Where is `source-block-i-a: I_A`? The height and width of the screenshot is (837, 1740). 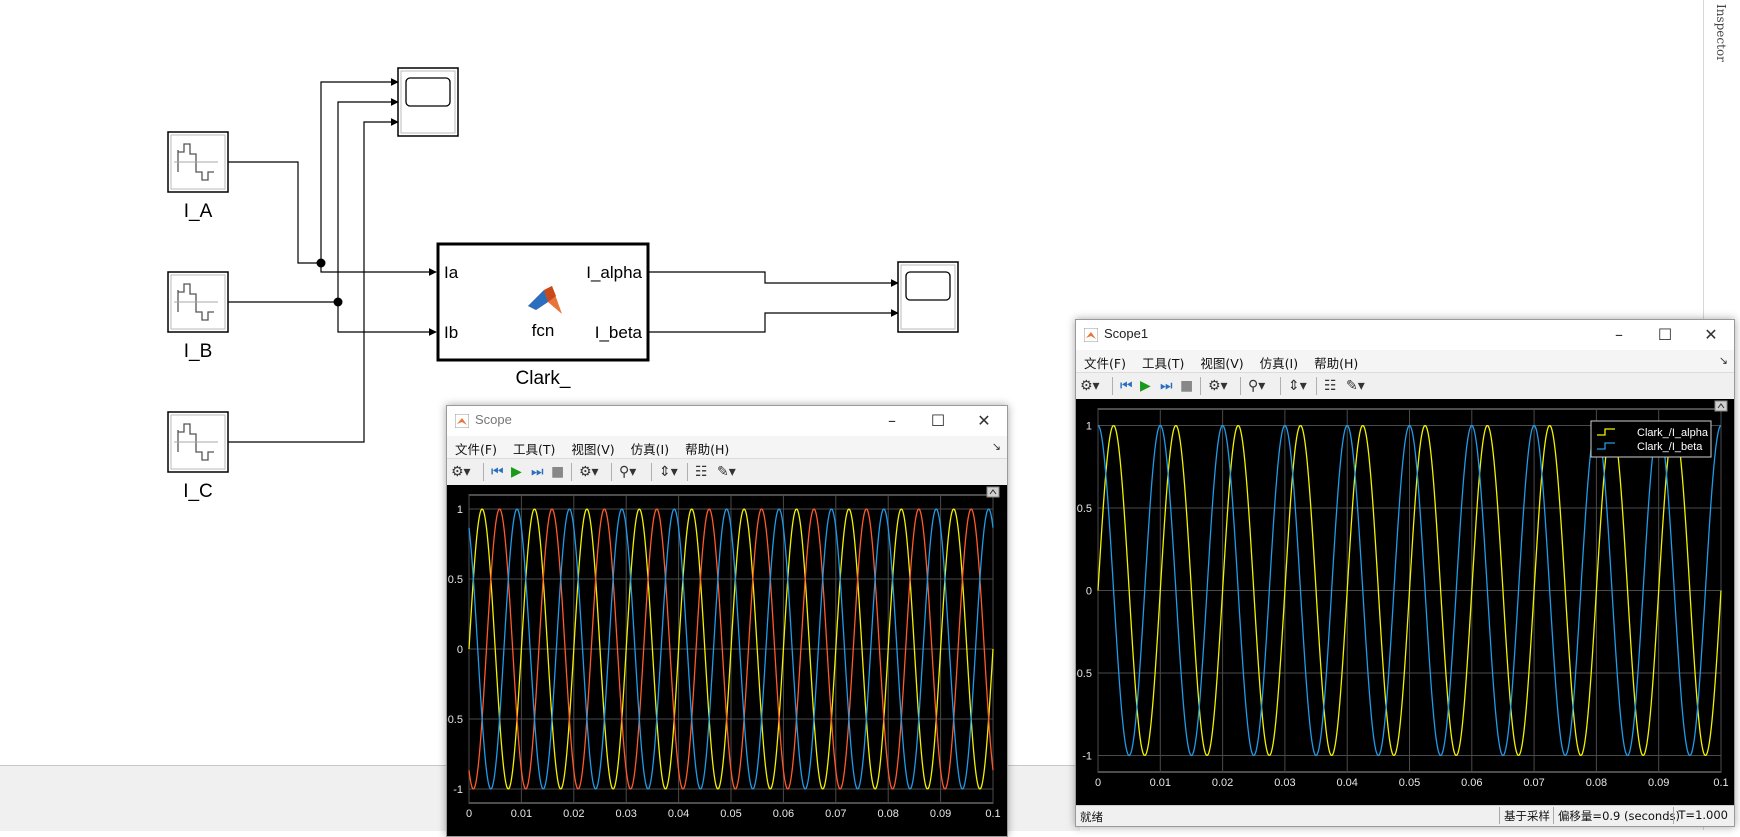 source-block-i-a: I_A is located at coordinates (198, 176).